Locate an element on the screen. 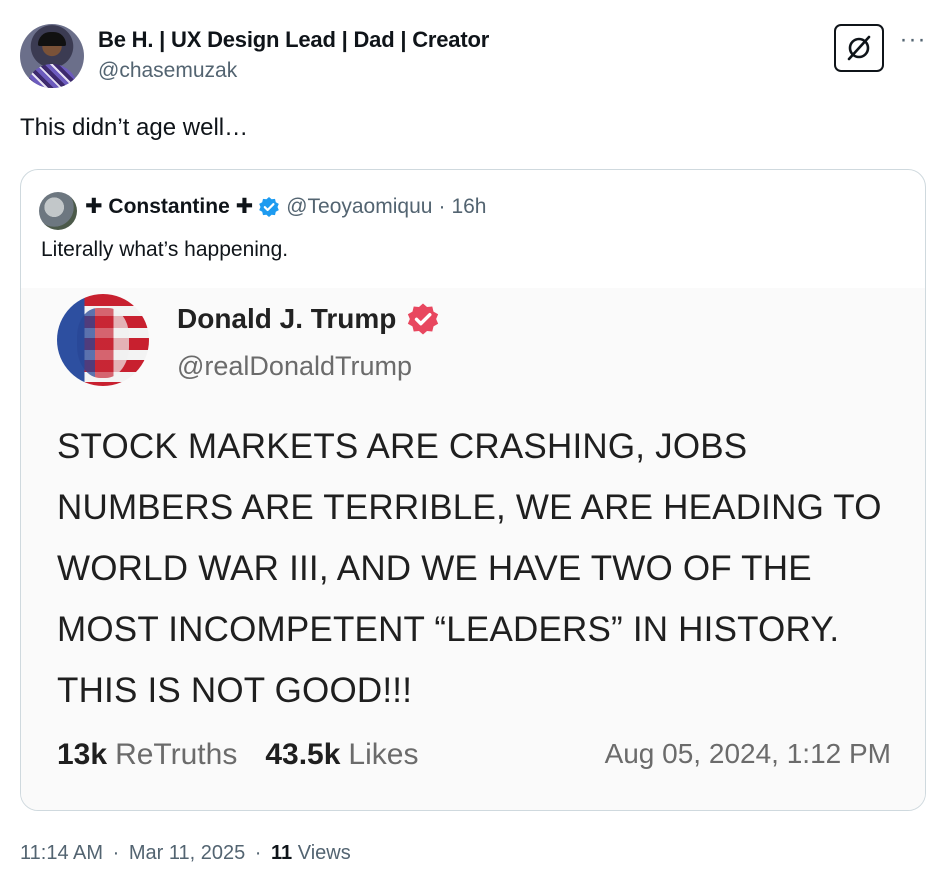 The width and height of the screenshot is (948, 894). avatar-cap is located at coordinates (52, 39).